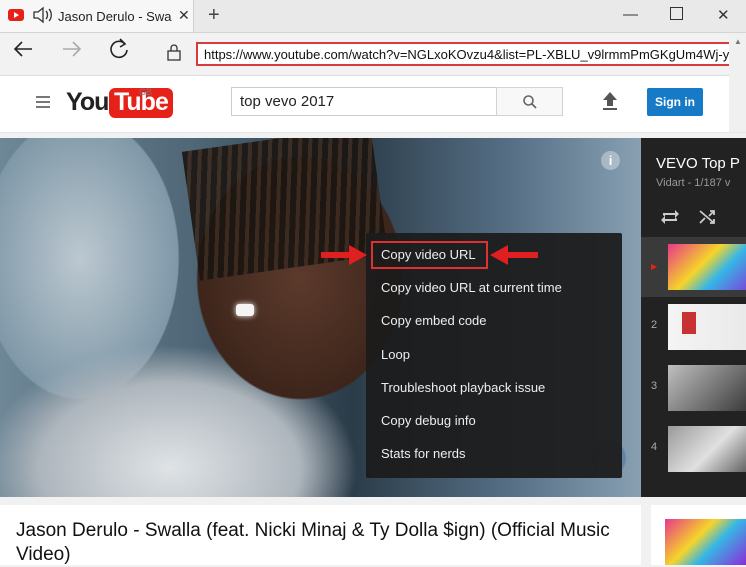 The width and height of the screenshot is (746, 567). What do you see at coordinates (115, 16) in the screenshot?
I see `tab-title: Jason Derulo - Swa` at bounding box center [115, 16].